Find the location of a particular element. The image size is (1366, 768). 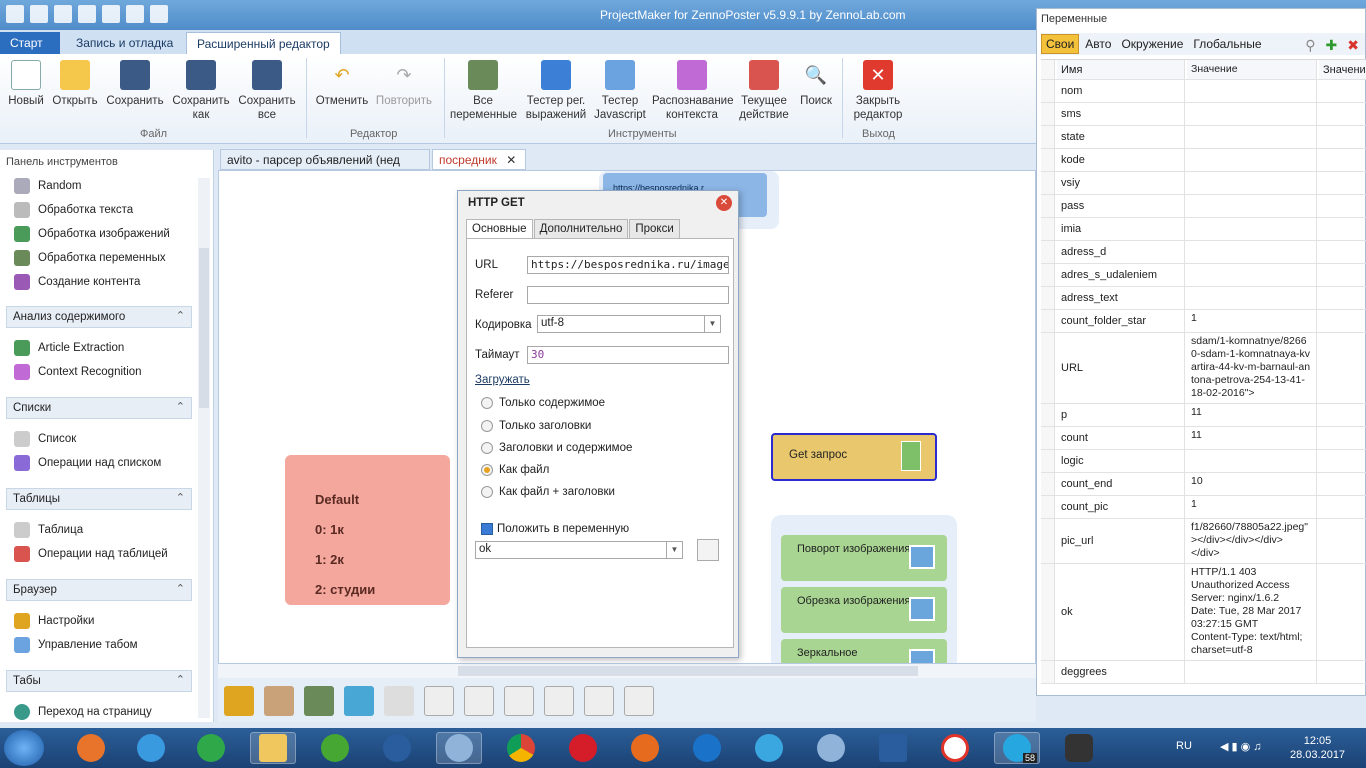

zenno-shield-icon is located at coordinates (831, 748).